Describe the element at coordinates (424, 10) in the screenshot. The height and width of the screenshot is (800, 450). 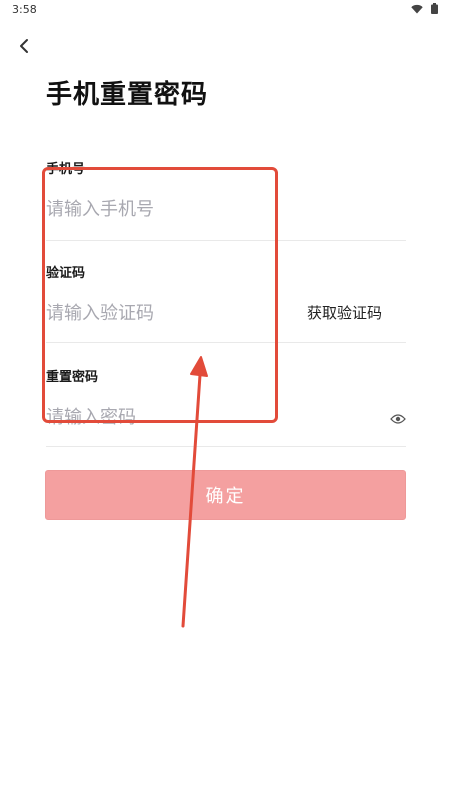
I see `status-icons` at that location.